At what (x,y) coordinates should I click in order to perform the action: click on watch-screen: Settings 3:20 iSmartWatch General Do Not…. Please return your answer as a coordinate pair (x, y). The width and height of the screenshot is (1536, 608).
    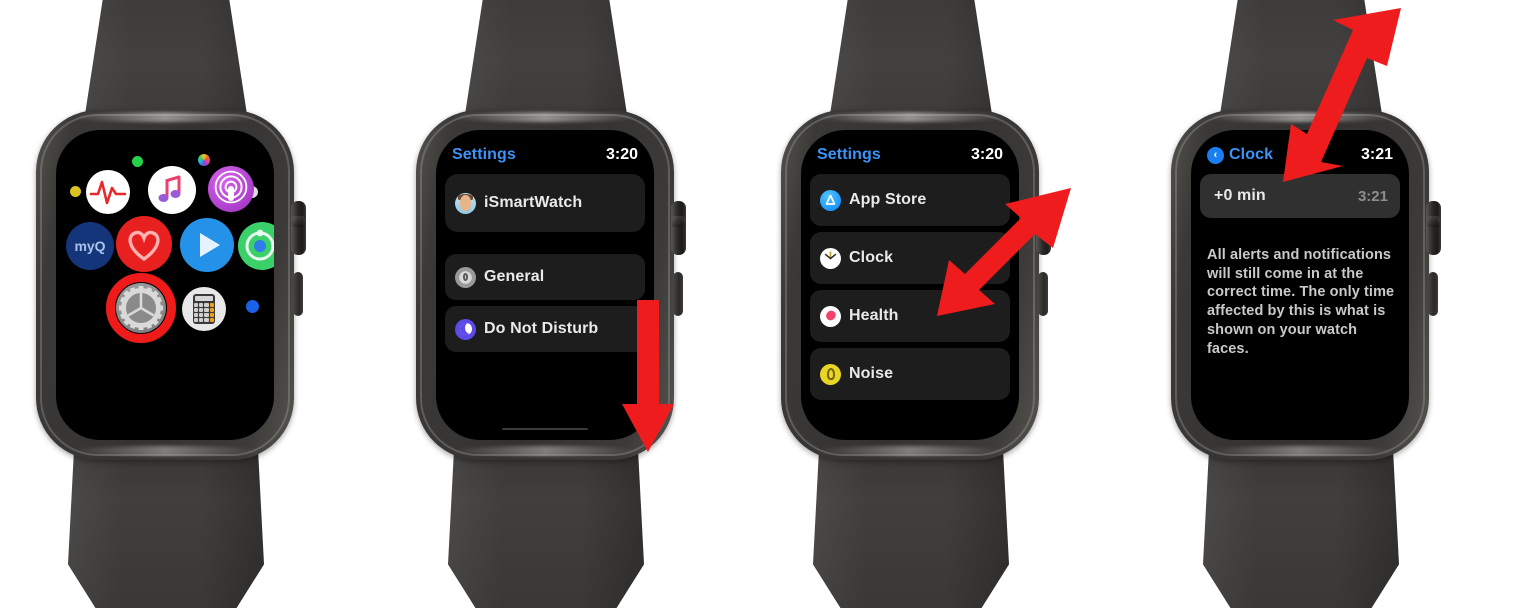
    Looking at the image, I should click on (545, 285).